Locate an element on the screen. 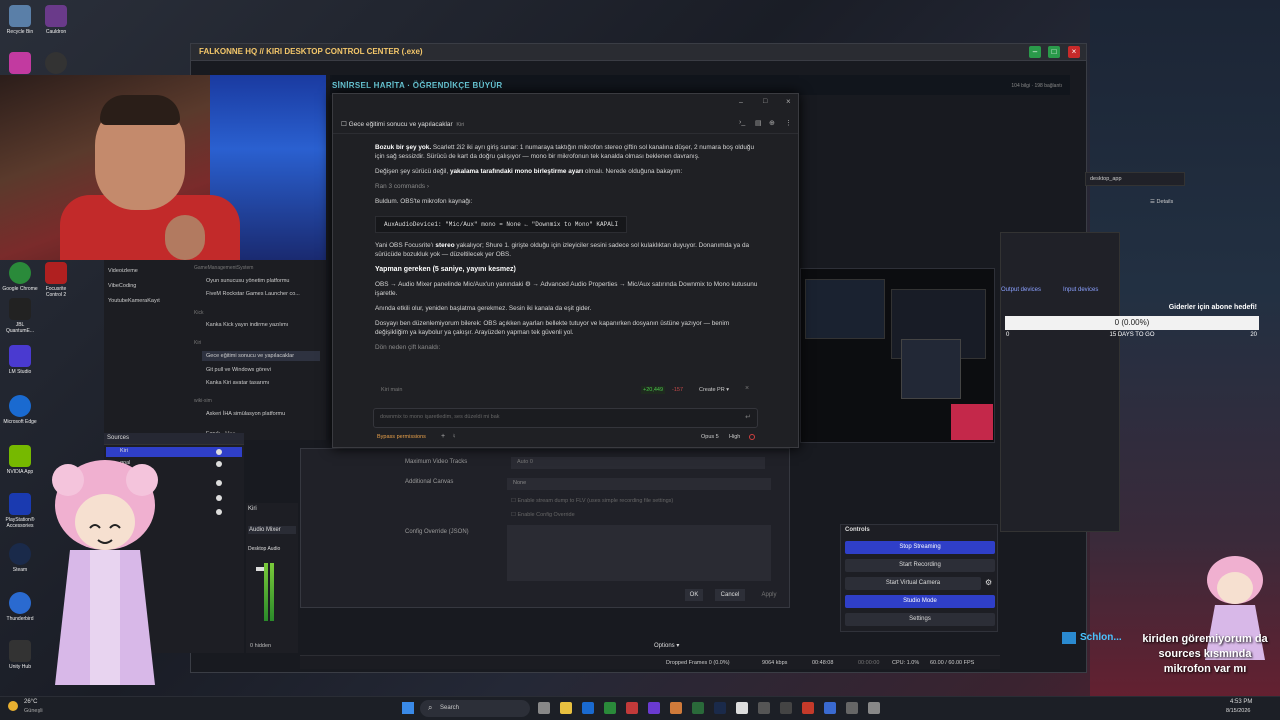 The height and width of the screenshot is (720, 1280). clock-time: 4:53 PM is located at coordinates (1241, 702).